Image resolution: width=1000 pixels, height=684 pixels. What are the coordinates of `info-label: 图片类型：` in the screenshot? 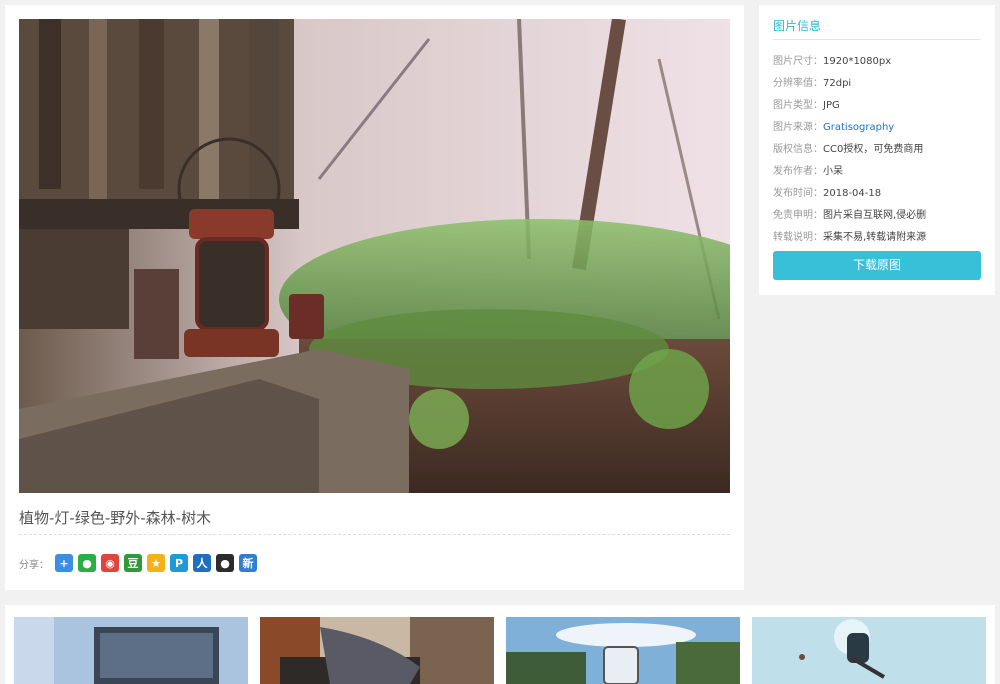 It's located at (798, 105).